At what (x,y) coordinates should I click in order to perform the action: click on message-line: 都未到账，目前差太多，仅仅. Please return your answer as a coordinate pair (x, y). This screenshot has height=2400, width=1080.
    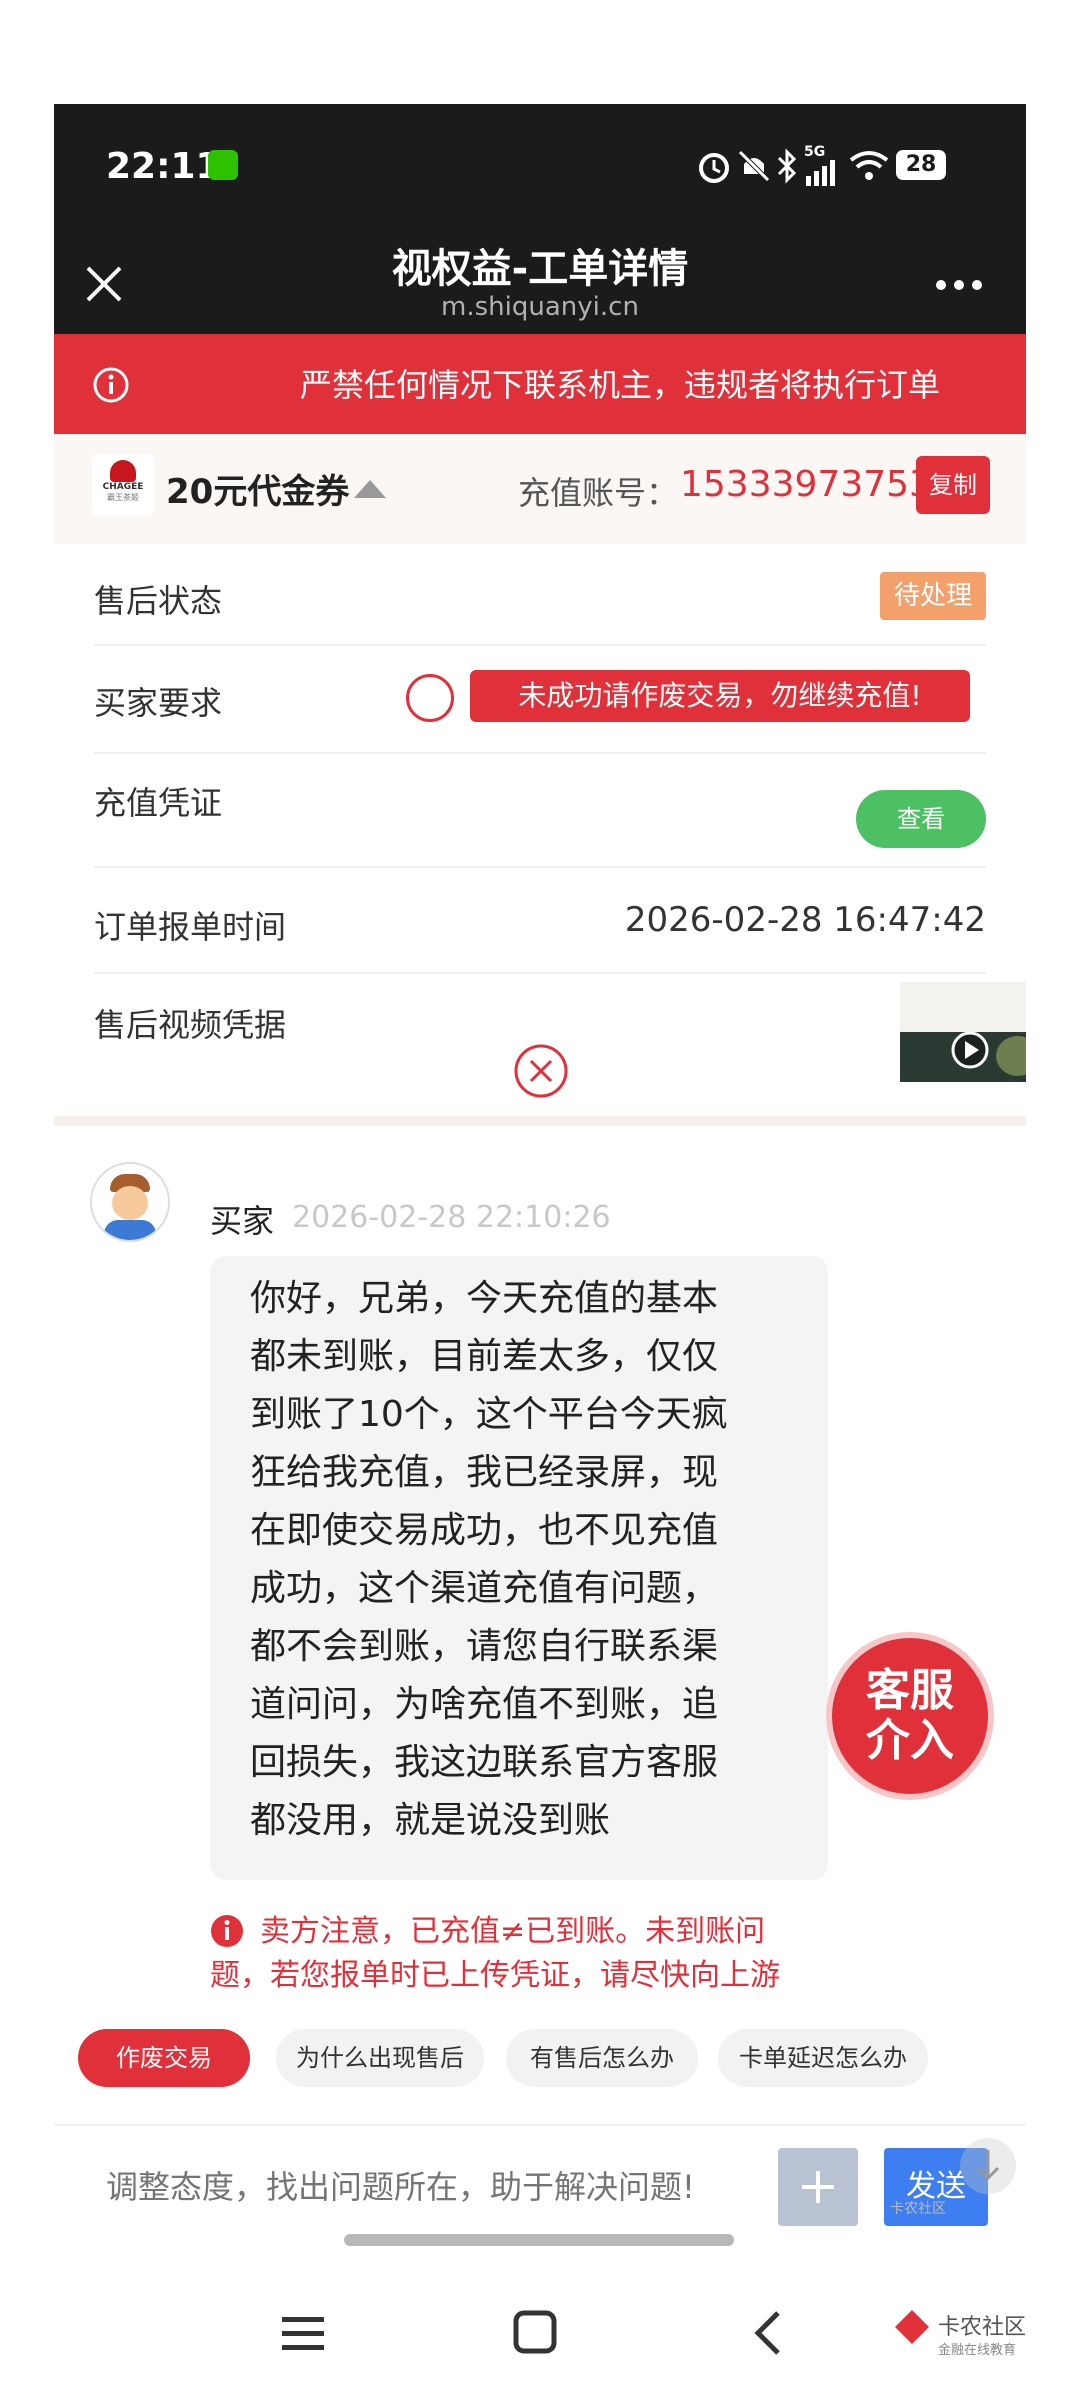
    Looking at the image, I should click on (484, 1356).